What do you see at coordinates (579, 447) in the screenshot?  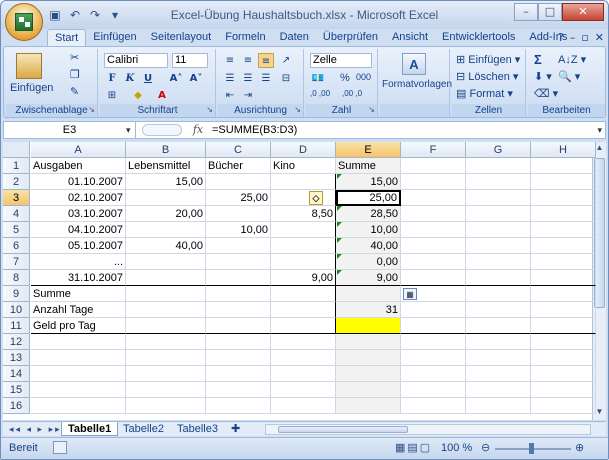 I see `zoom-in-icon: ⊕` at bounding box center [579, 447].